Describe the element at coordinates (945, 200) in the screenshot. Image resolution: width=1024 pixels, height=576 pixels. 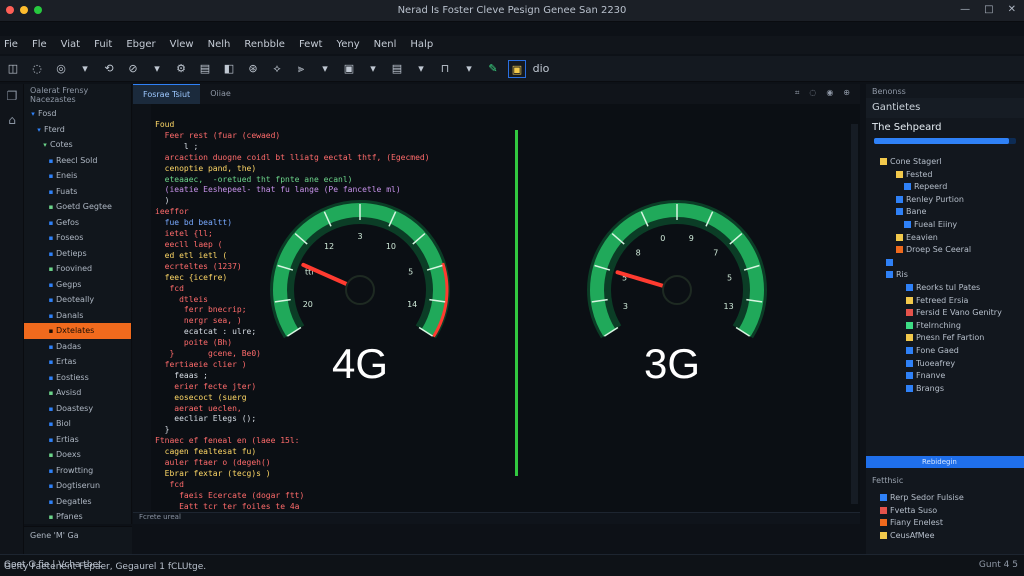
I see `panel-tree-item: Renley Purtion` at that location.